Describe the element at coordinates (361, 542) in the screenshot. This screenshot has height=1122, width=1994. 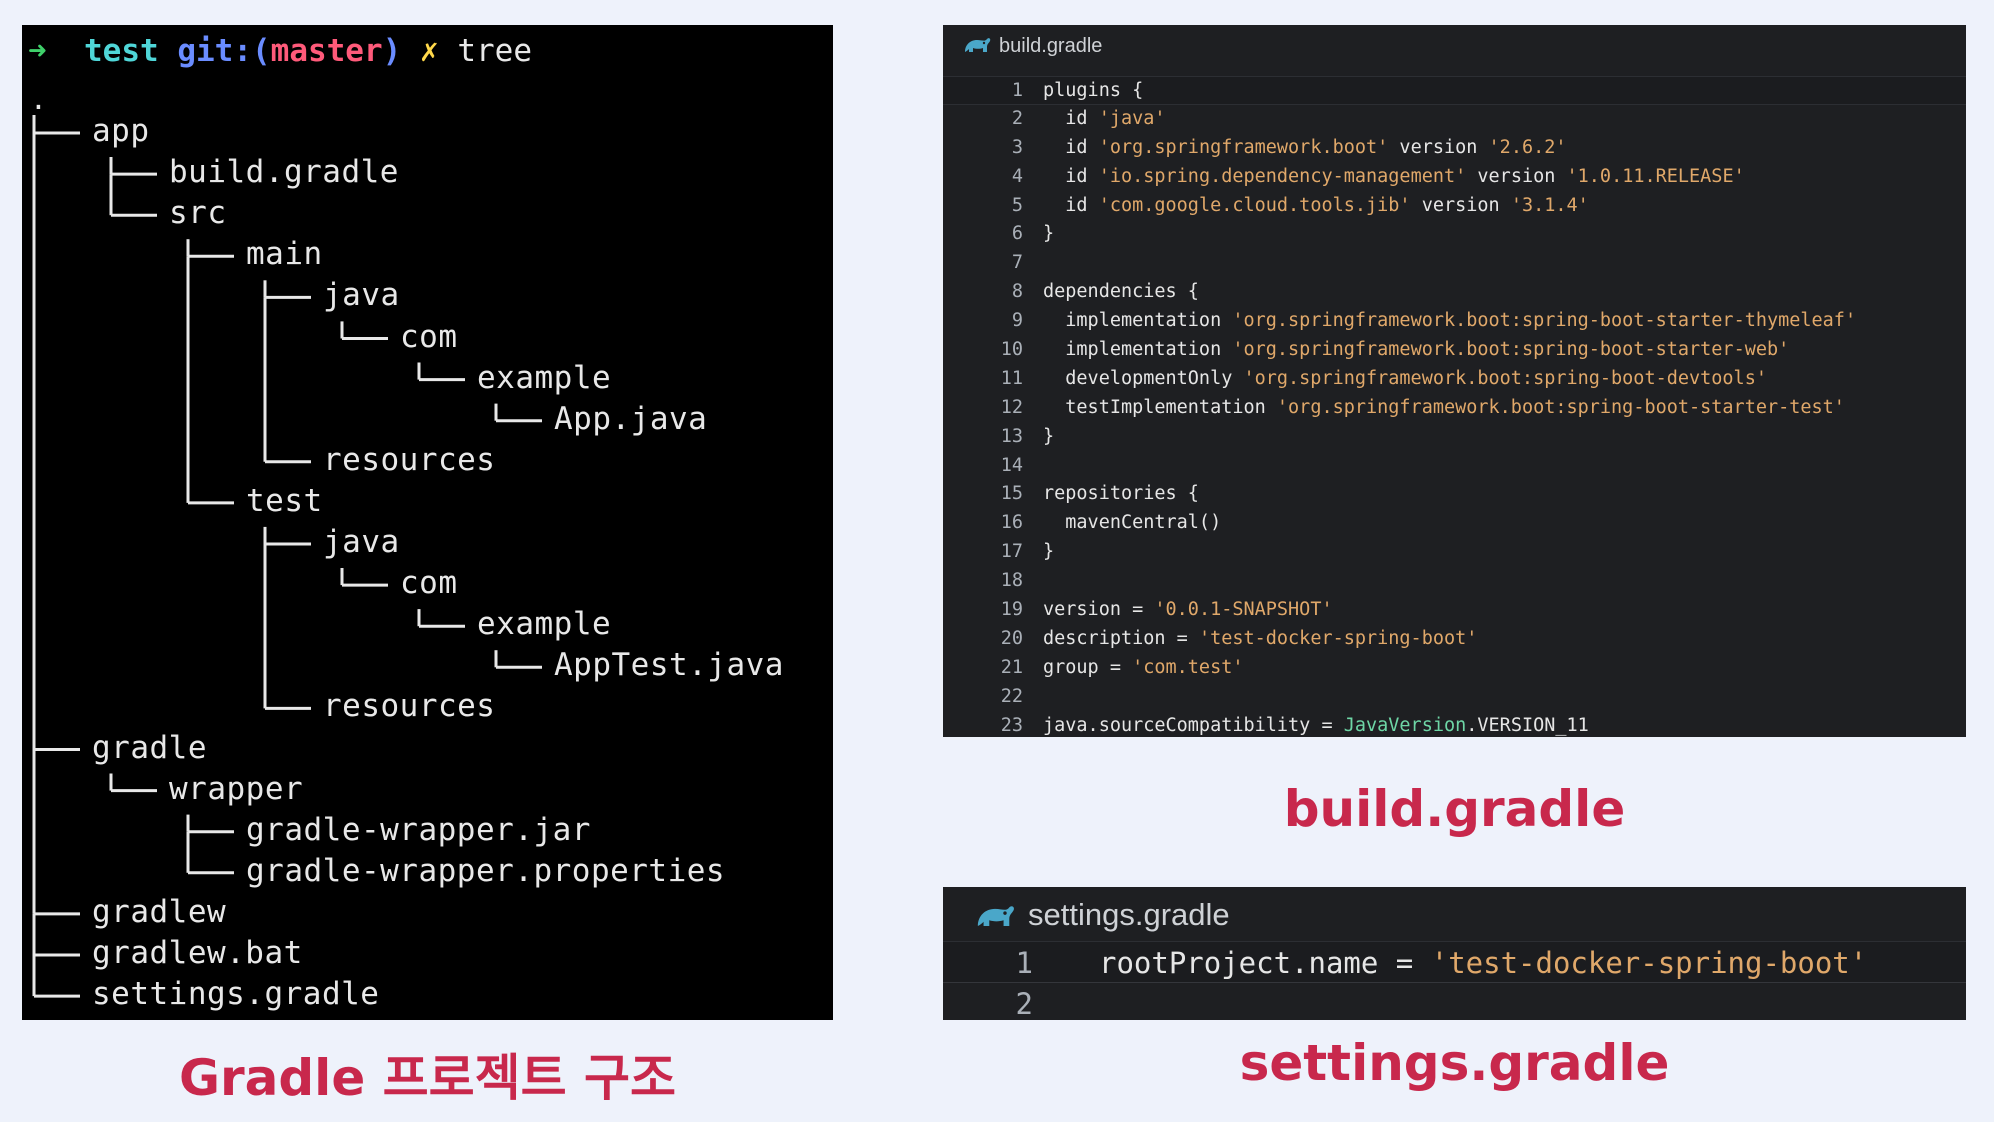
I see `tree-entry: java` at that location.